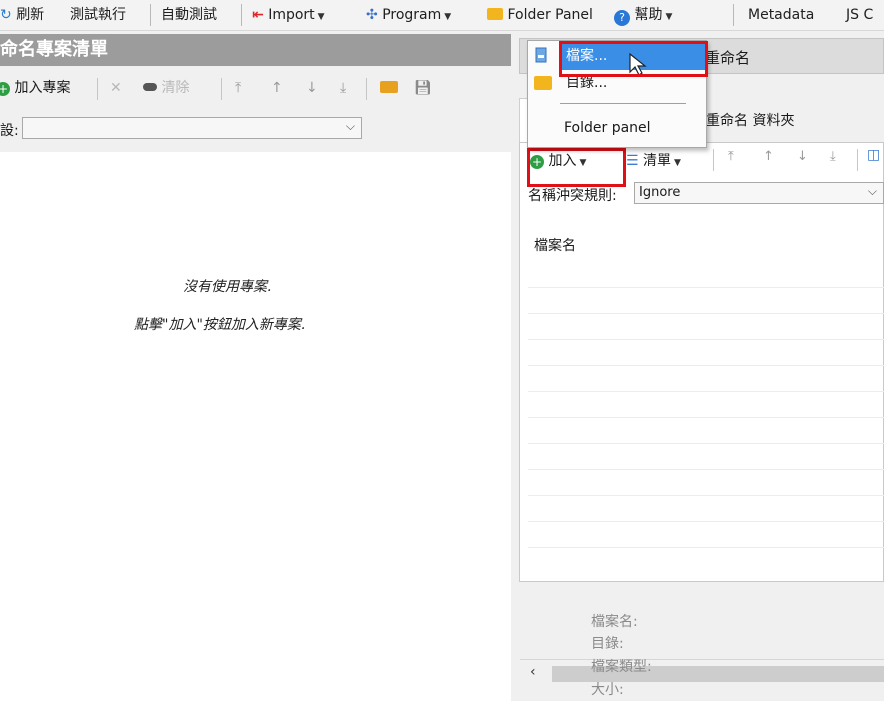  I want to click on horizontal-scrollbar: ‹, so click(702, 673).